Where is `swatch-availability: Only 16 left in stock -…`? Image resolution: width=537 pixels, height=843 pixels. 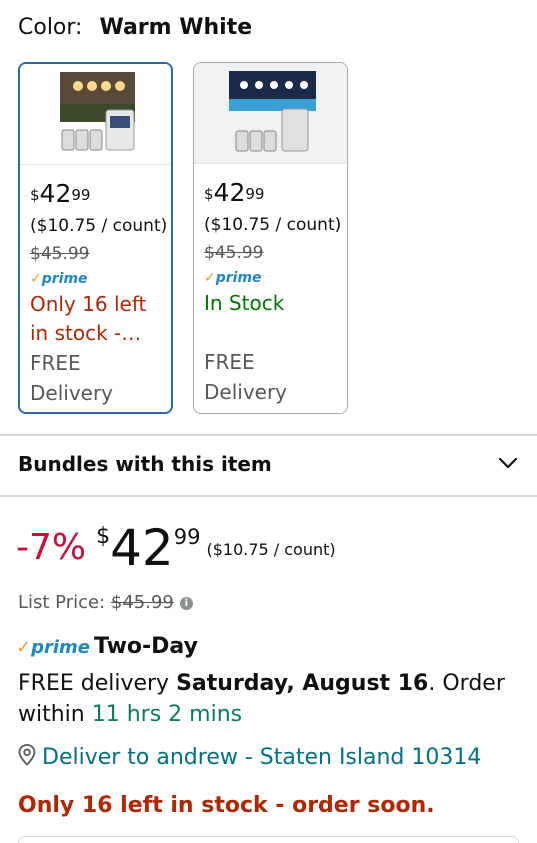
swatch-availability: Only 16 left in stock -… is located at coordinates (88, 318).